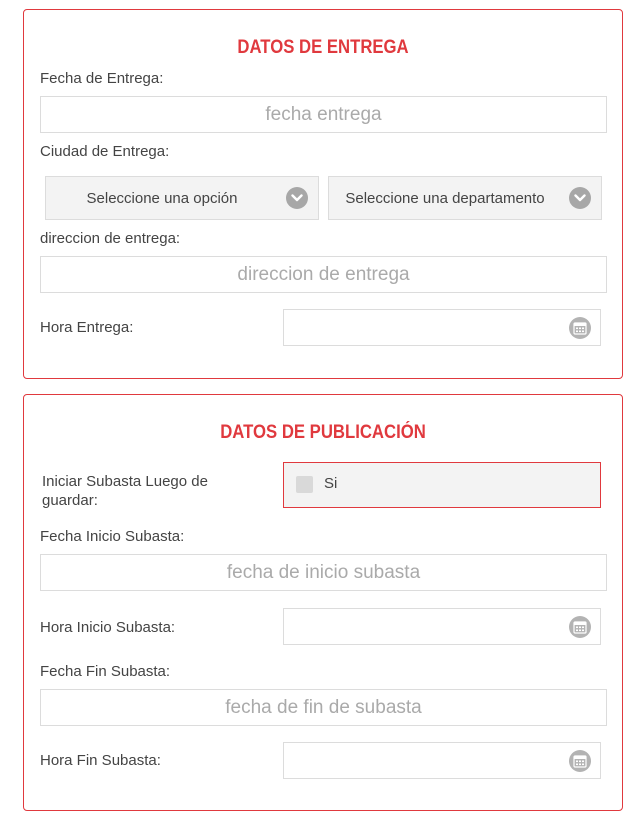 This screenshot has width=643, height=816. I want to click on delivery-address-label: direccion de entrega:, so click(110, 238).